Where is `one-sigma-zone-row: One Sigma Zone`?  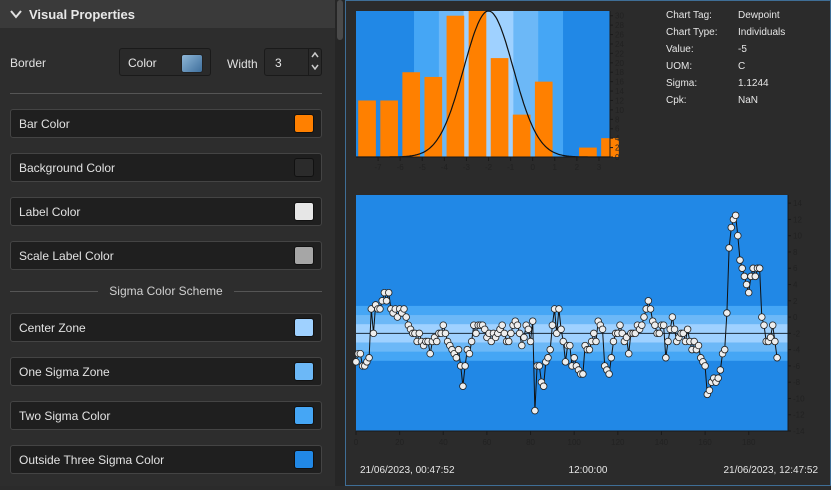
one-sigma-zone-row: One Sigma Zone is located at coordinates (166, 371).